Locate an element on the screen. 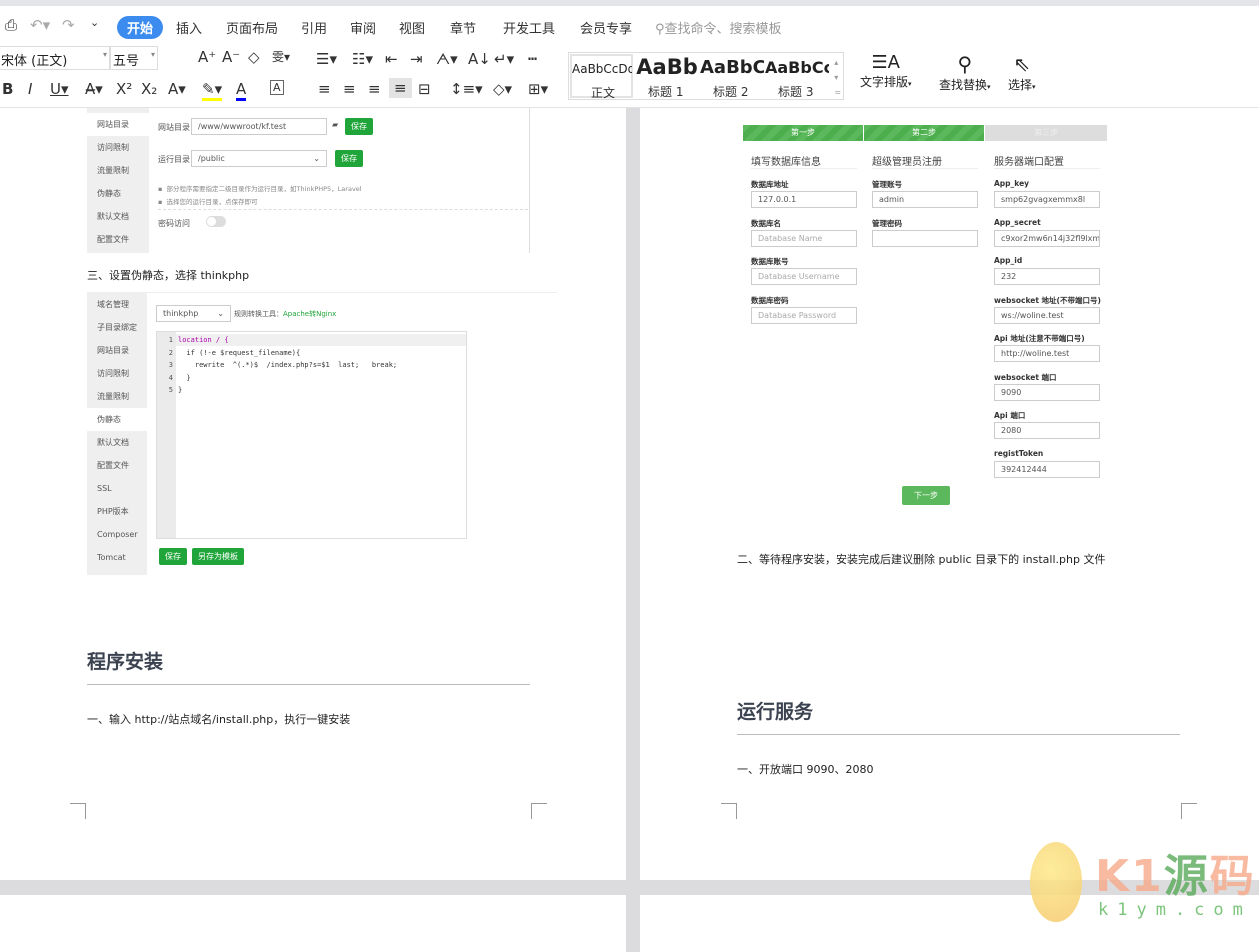 The height and width of the screenshot is (952, 1259). field-label: 数据库名 is located at coordinates (766, 223).